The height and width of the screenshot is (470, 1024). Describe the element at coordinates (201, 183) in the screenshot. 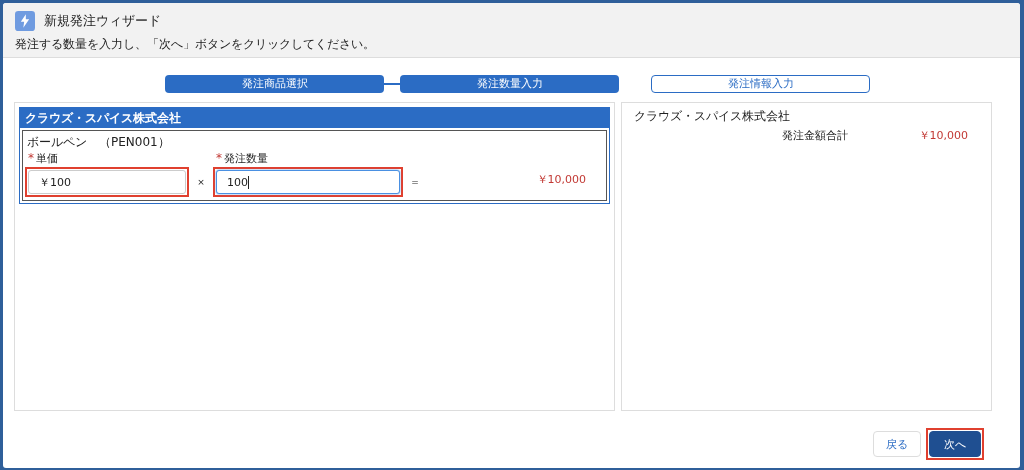

I see `times-sign: ×` at that location.